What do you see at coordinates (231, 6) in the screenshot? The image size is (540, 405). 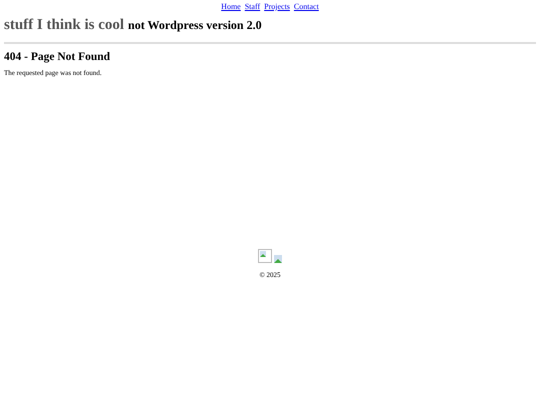 I see `nav-link: Home` at bounding box center [231, 6].